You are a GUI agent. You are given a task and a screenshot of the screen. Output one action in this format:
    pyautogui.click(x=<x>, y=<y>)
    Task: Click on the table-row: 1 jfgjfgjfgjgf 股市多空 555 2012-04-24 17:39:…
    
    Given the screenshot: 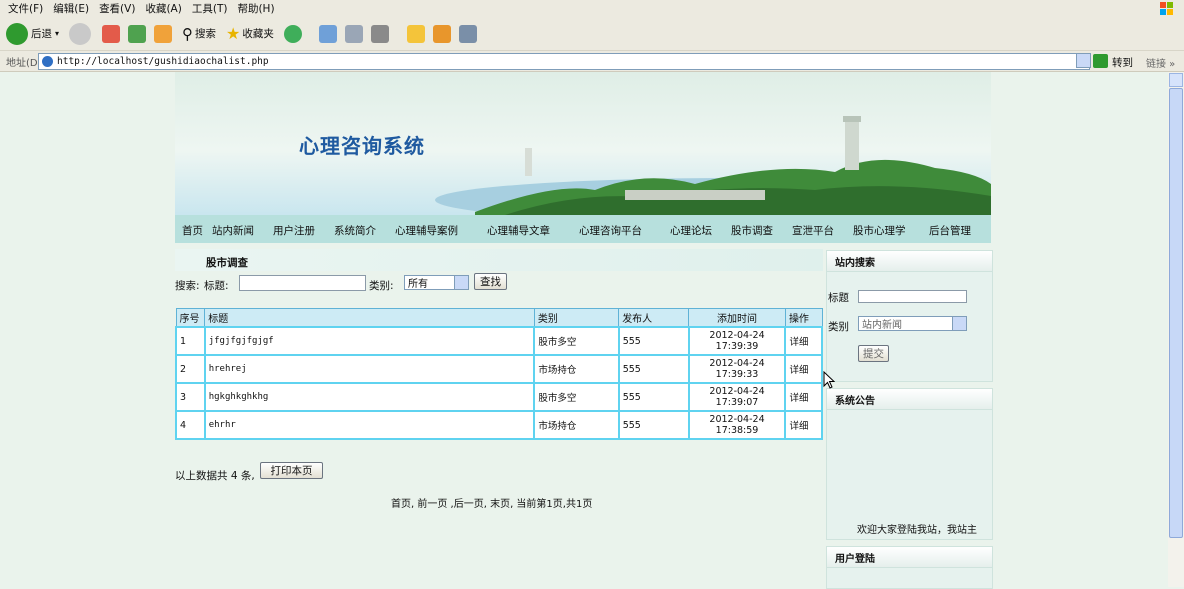 What is the action you would take?
    pyautogui.click(x=499, y=341)
    